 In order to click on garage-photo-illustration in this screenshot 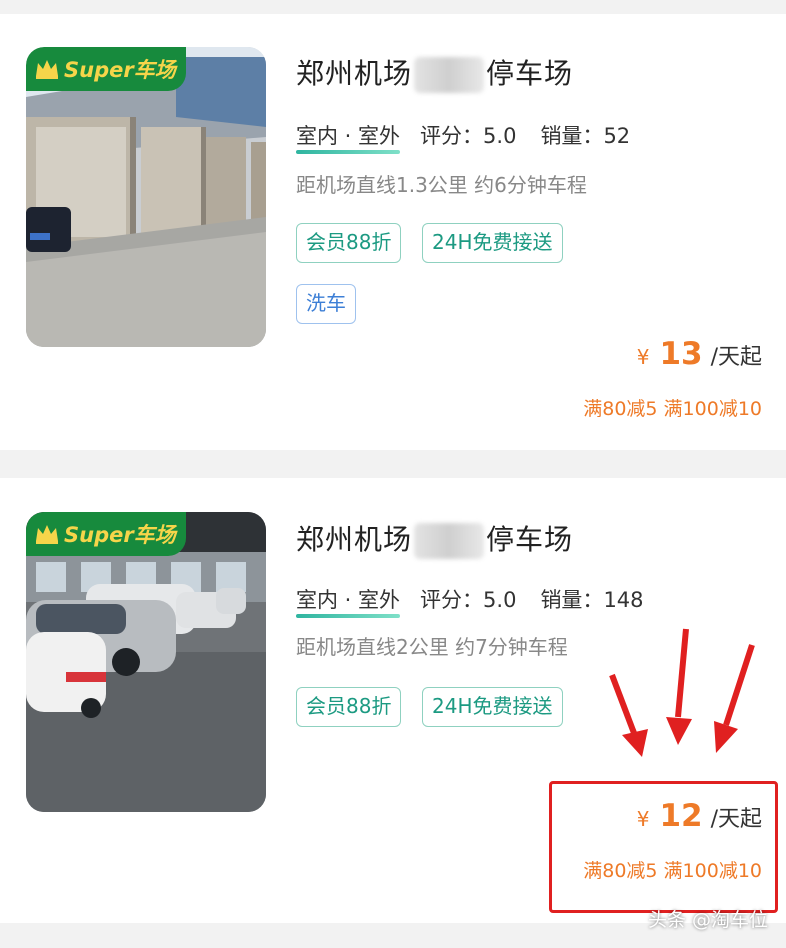, I will do `click(146, 197)`.